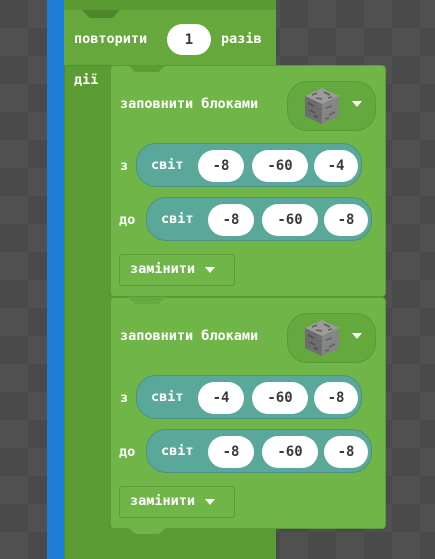  Describe the element at coordinates (249, 165) in the screenshot. I see `from-world-position: світ -8 -60 -4` at that location.